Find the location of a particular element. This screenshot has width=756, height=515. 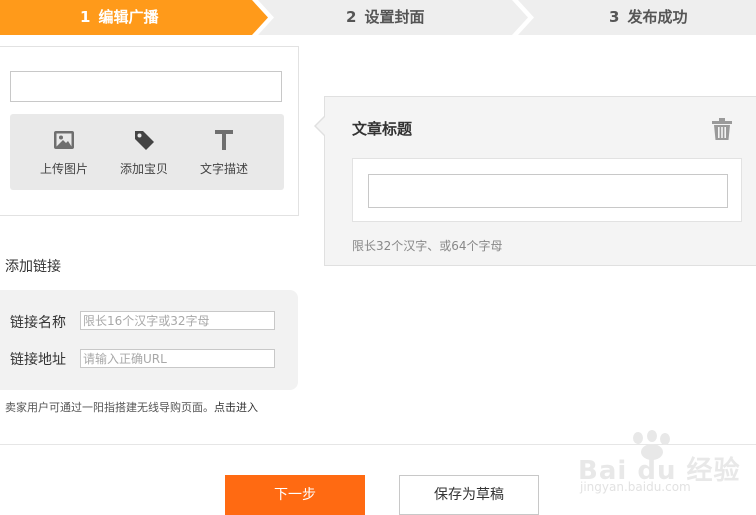

editor-toolbar: 上传图片 添加宝贝 文字描述 is located at coordinates (147, 152).